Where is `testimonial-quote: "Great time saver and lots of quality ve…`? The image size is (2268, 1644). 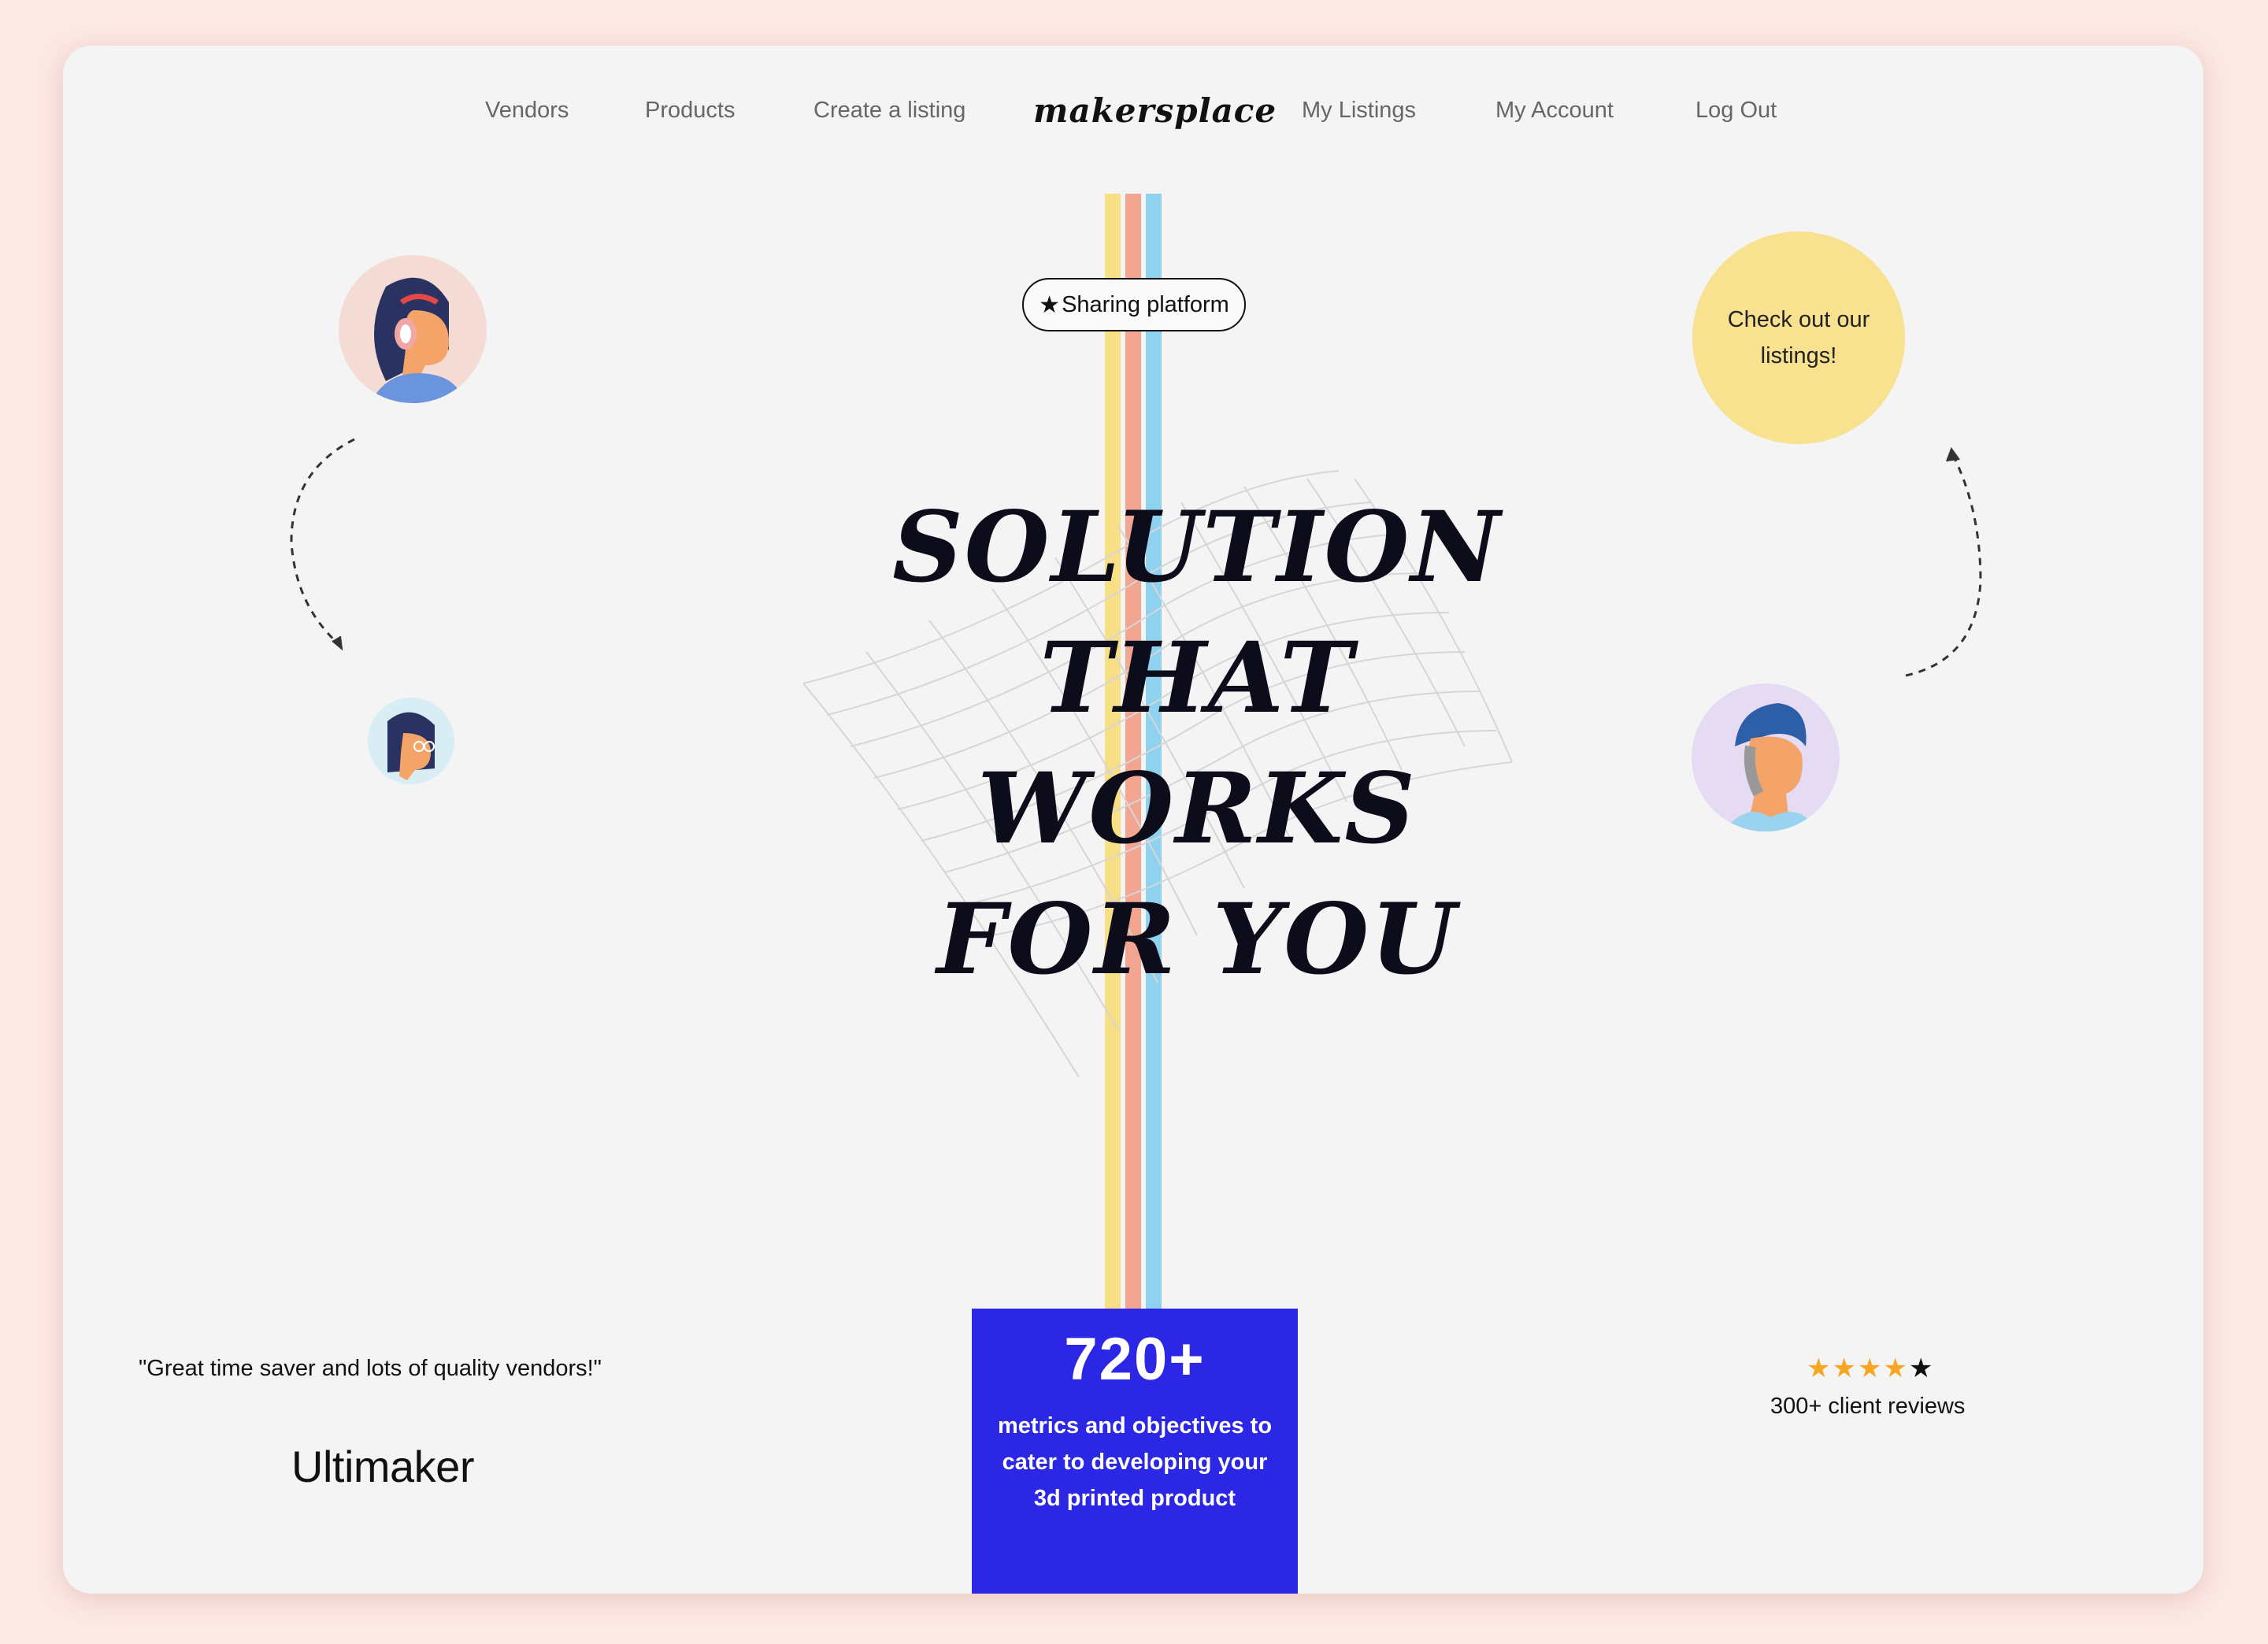 testimonial-quote: "Great time saver and lots of quality ve… is located at coordinates (370, 1368).